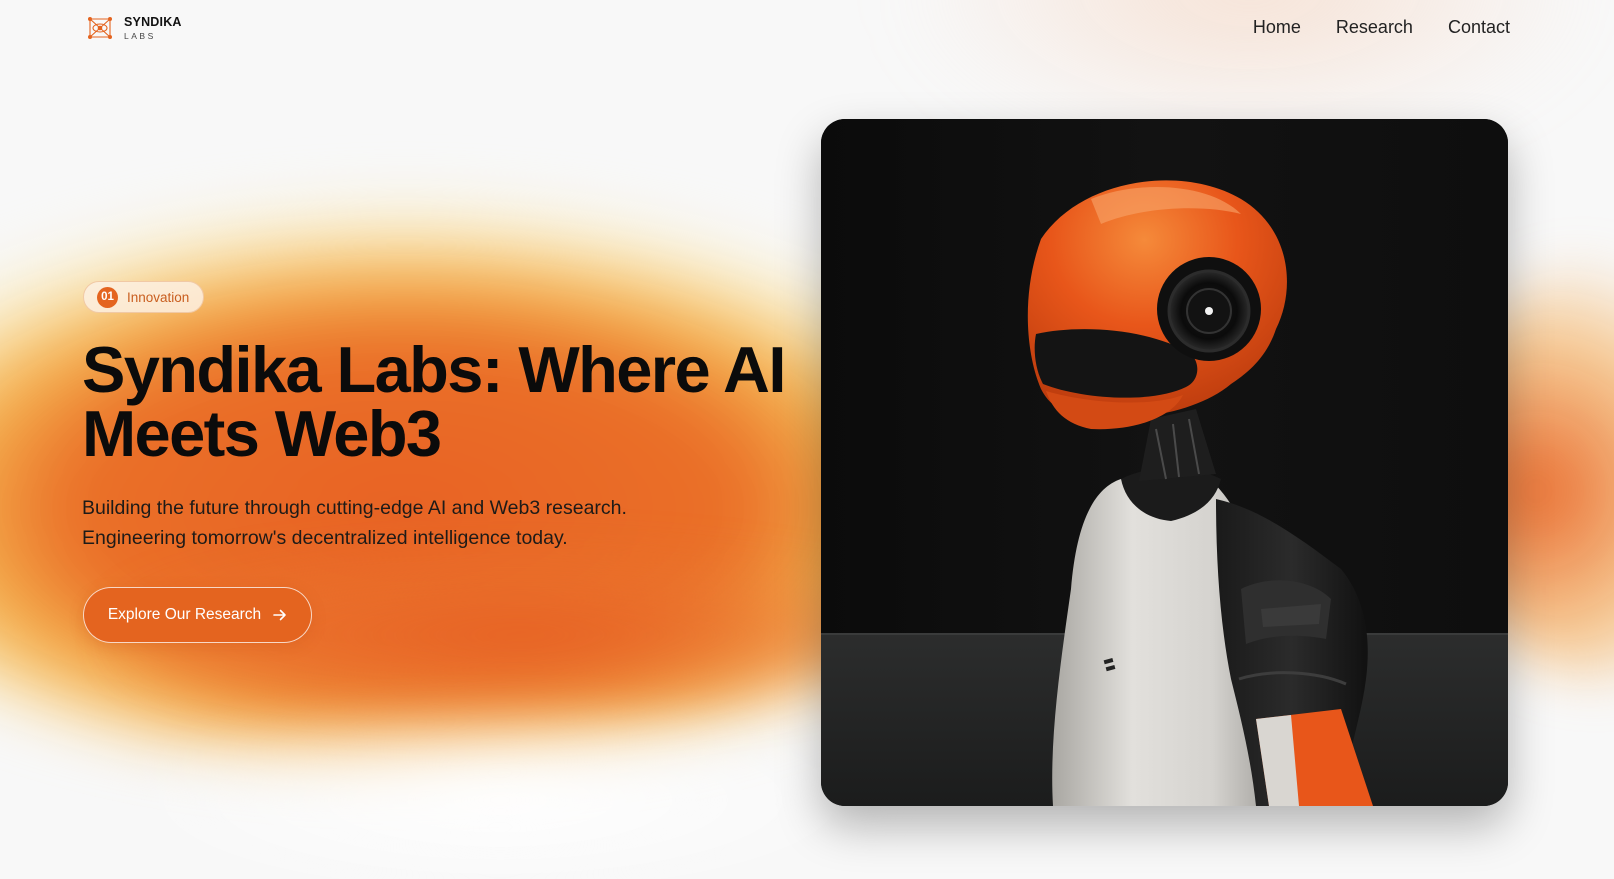 The height and width of the screenshot is (879, 1614). I want to click on innovation-badge: 01 Innovation, so click(144, 297).